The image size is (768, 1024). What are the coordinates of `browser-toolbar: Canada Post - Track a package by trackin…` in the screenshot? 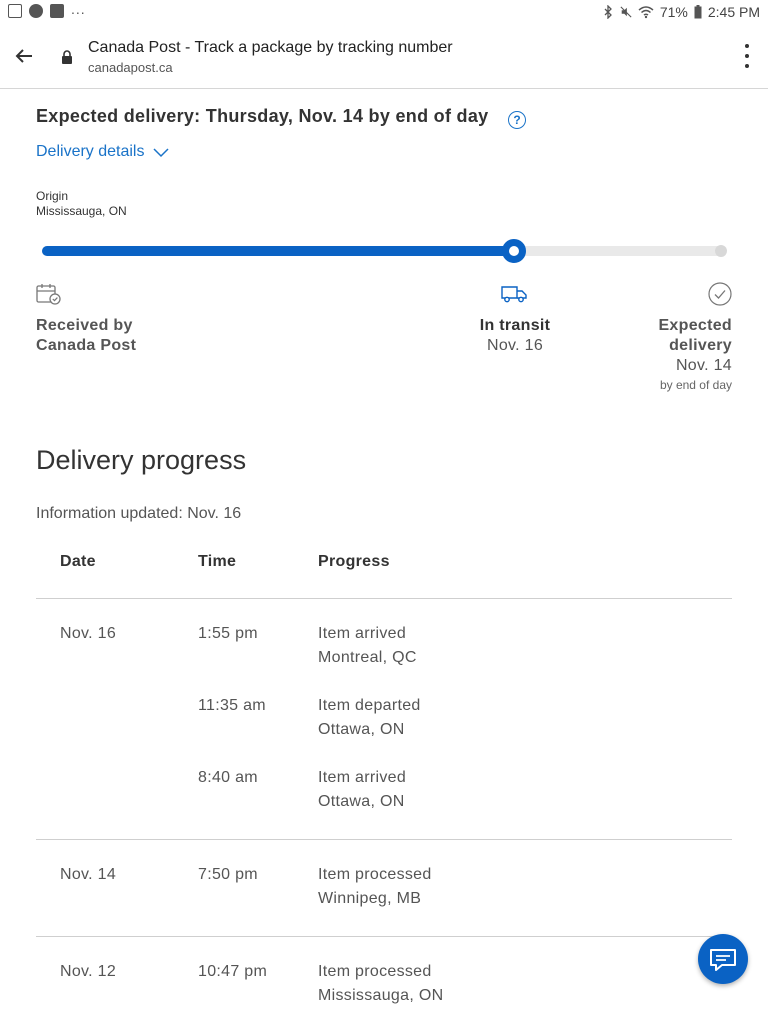 It's located at (384, 56).